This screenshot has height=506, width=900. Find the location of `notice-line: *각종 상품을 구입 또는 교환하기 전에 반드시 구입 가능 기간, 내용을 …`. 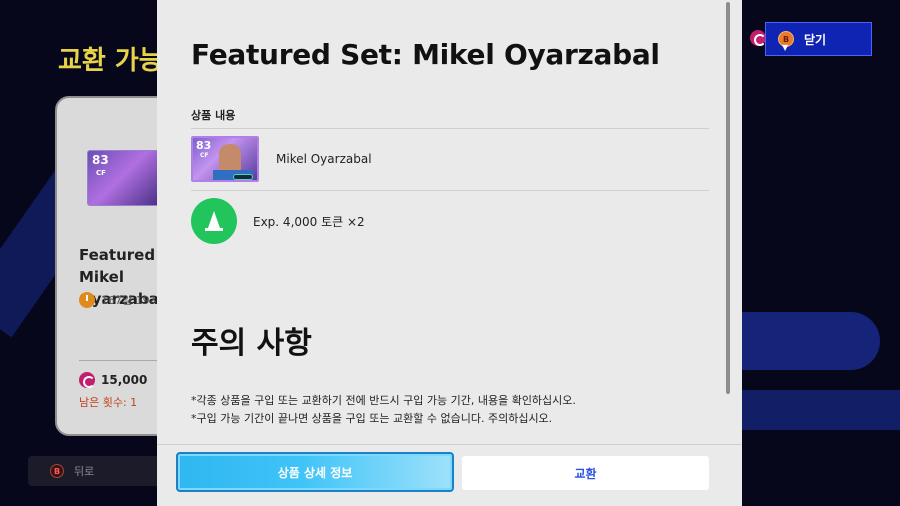

notice-line: *각종 상품을 구입 또는 교환하기 전에 반드시 구입 가능 기간, 내용을 … is located at coordinates (383, 400).